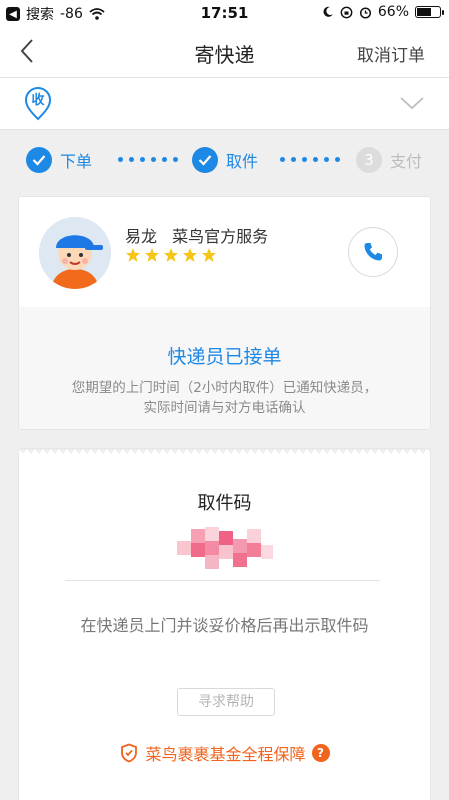 The image size is (449, 800). I want to click on courier-service: 菜鸟官方服务, so click(220, 236).